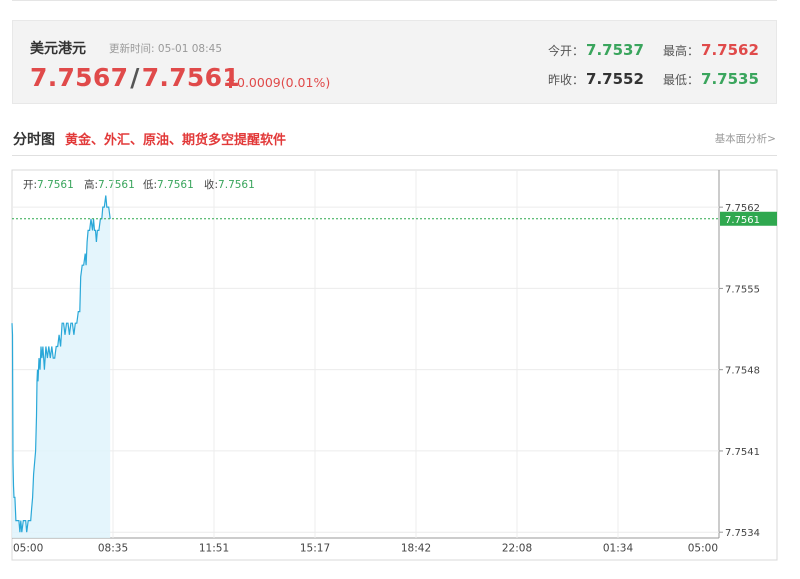 The image size is (800, 579). Describe the element at coordinates (365, 549) in the screenshot. I see `time-tick-labels: 05:00 08:35 11:51 15:17 18:42 22:08 01:34 05:00` at that location.